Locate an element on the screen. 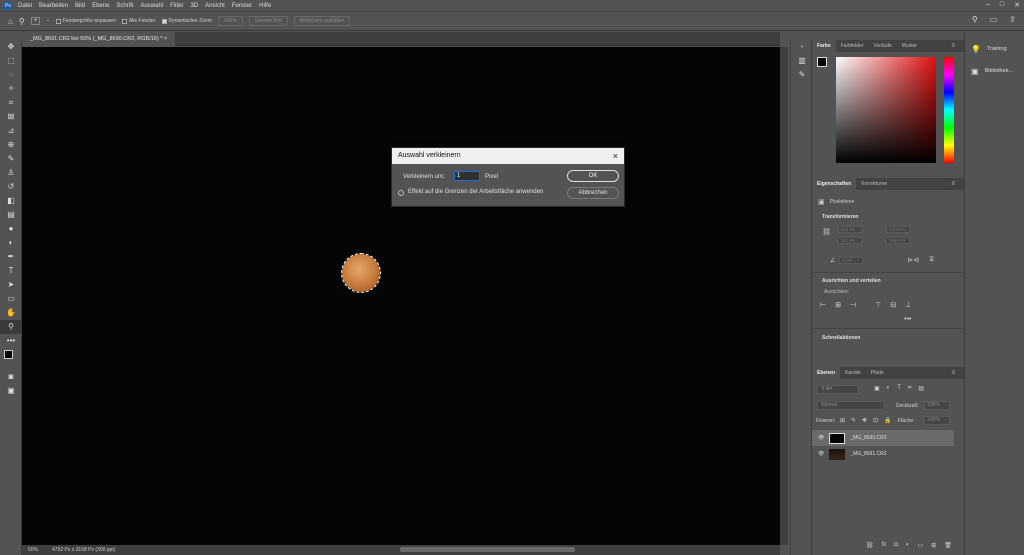  path-select-icon: ➤ is located at coordinates (11, 285).